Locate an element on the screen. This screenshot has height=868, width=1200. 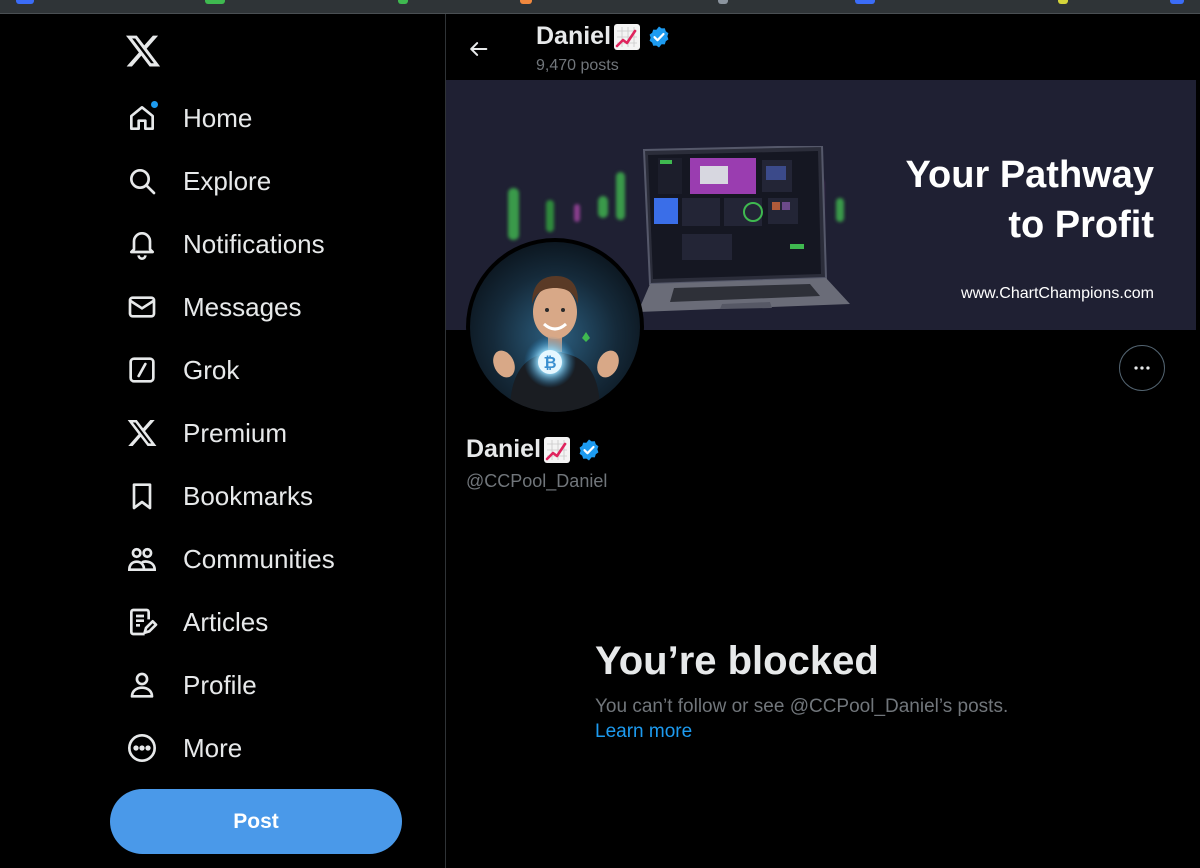
sidebar-item-explore: Explore is located at coordinates (196, 181).